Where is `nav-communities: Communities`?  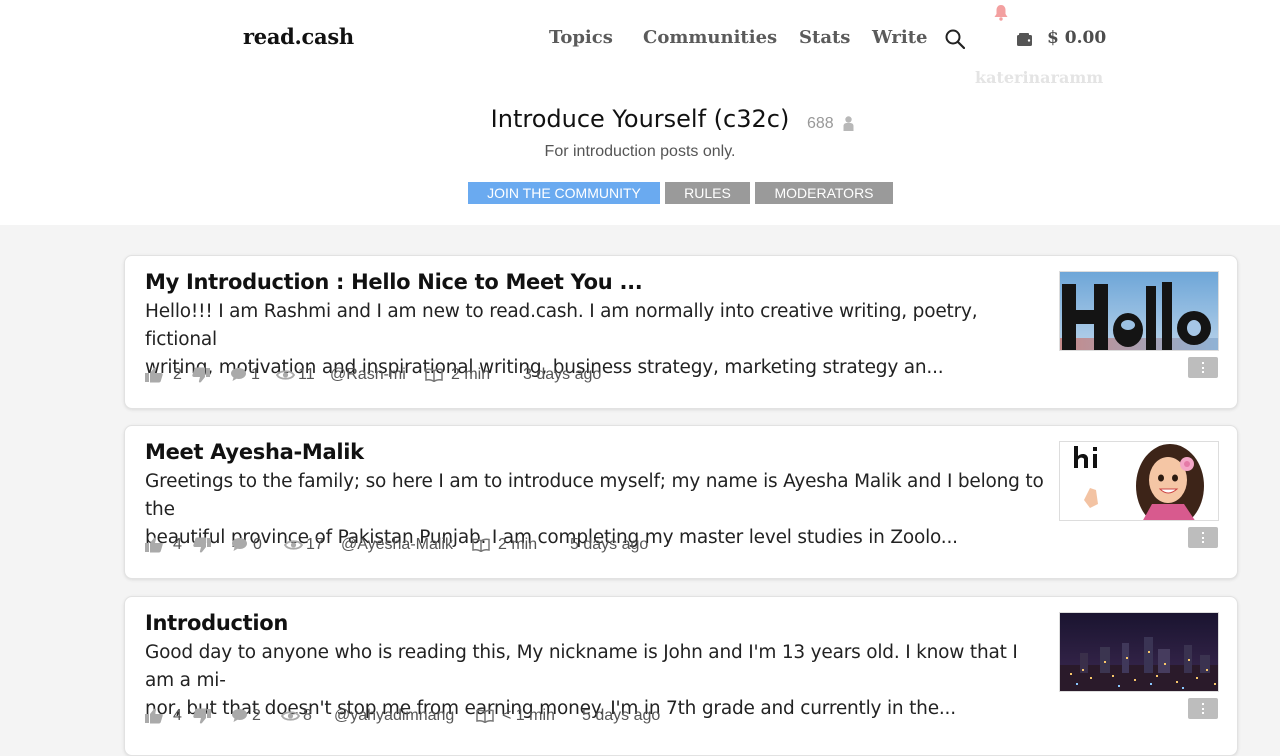 nav-communities: Communities is located at coordinates (710, 37).